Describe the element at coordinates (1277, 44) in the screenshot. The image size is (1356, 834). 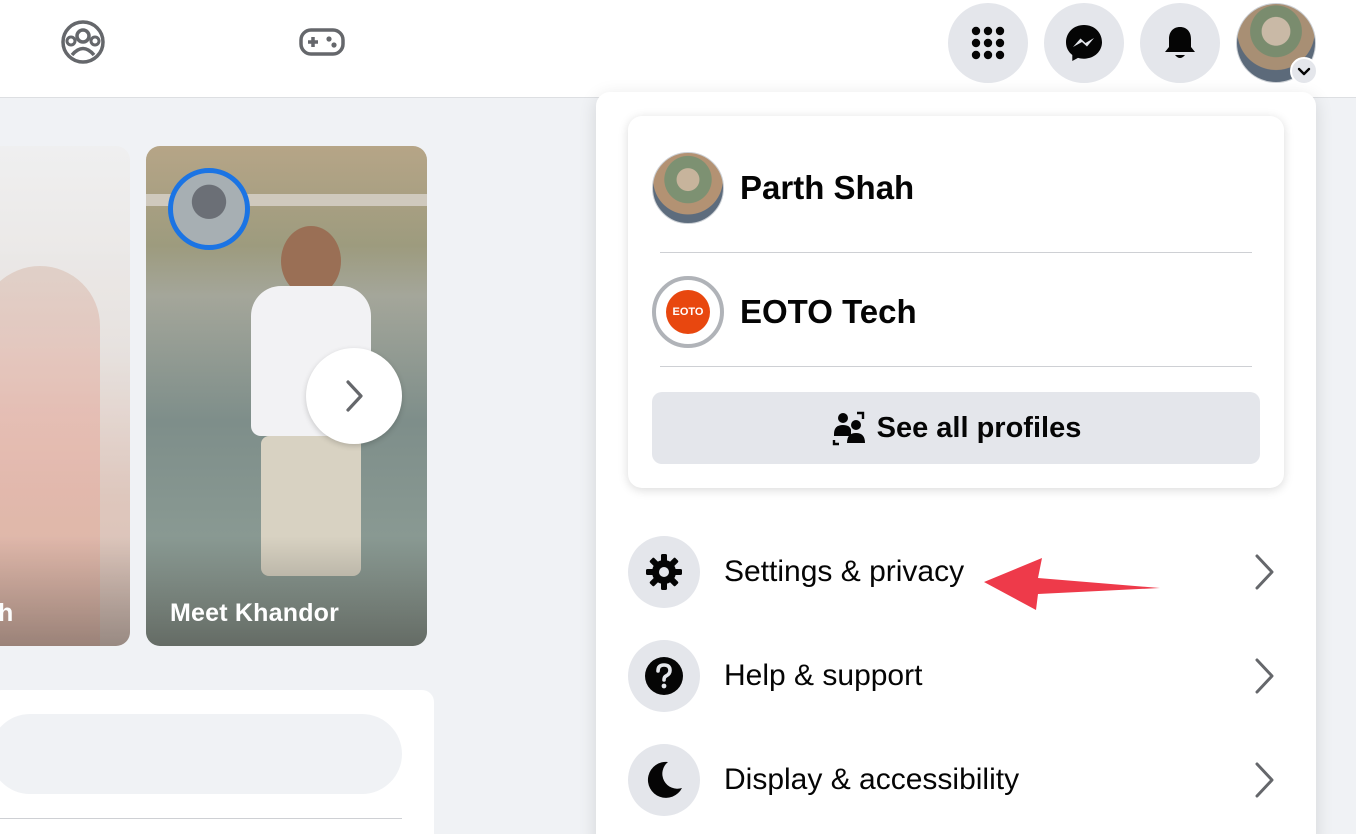
I see `account-avatar` at that location.